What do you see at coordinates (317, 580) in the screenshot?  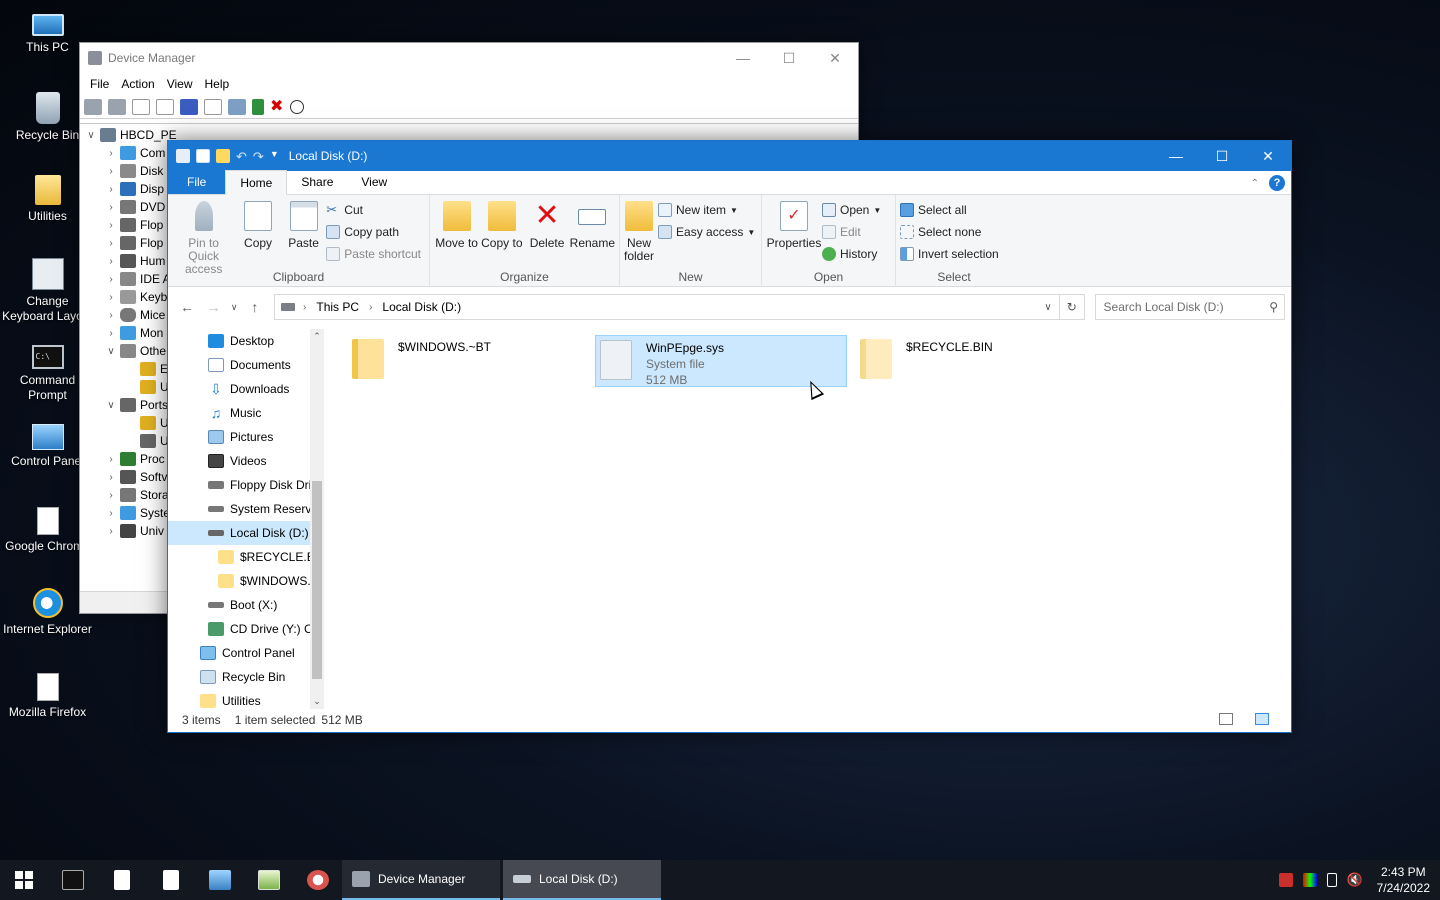 I see `scrollbar-thumb` at bounding box center [317, 580].